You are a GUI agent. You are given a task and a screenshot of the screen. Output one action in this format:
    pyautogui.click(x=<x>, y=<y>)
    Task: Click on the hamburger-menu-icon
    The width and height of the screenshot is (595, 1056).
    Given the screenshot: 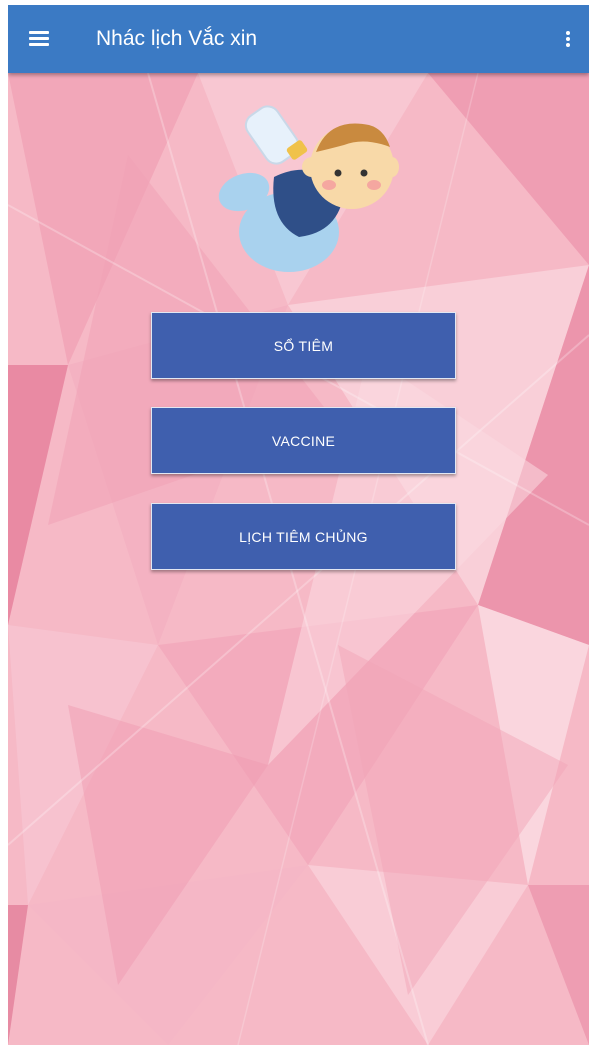 What is the action you would take?
    pyautogui.click(x=41, y=39)
    